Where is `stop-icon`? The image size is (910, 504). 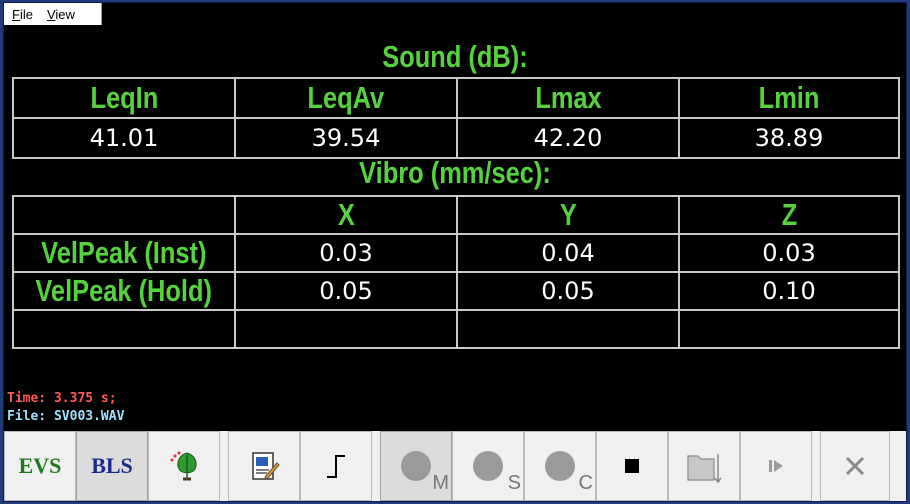
stop-icon is located at coordinates (632, 466).